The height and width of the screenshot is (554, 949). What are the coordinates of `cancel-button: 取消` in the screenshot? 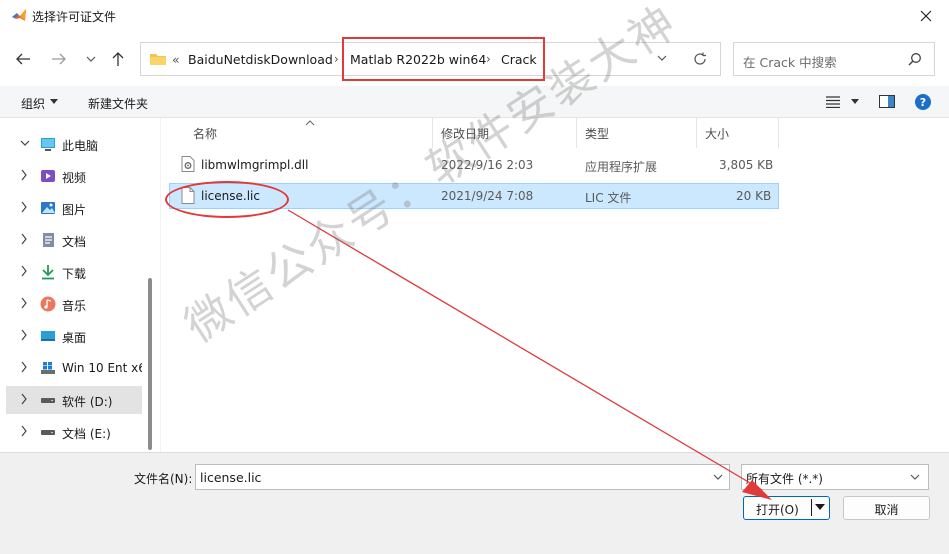 It's located at (886, 508).